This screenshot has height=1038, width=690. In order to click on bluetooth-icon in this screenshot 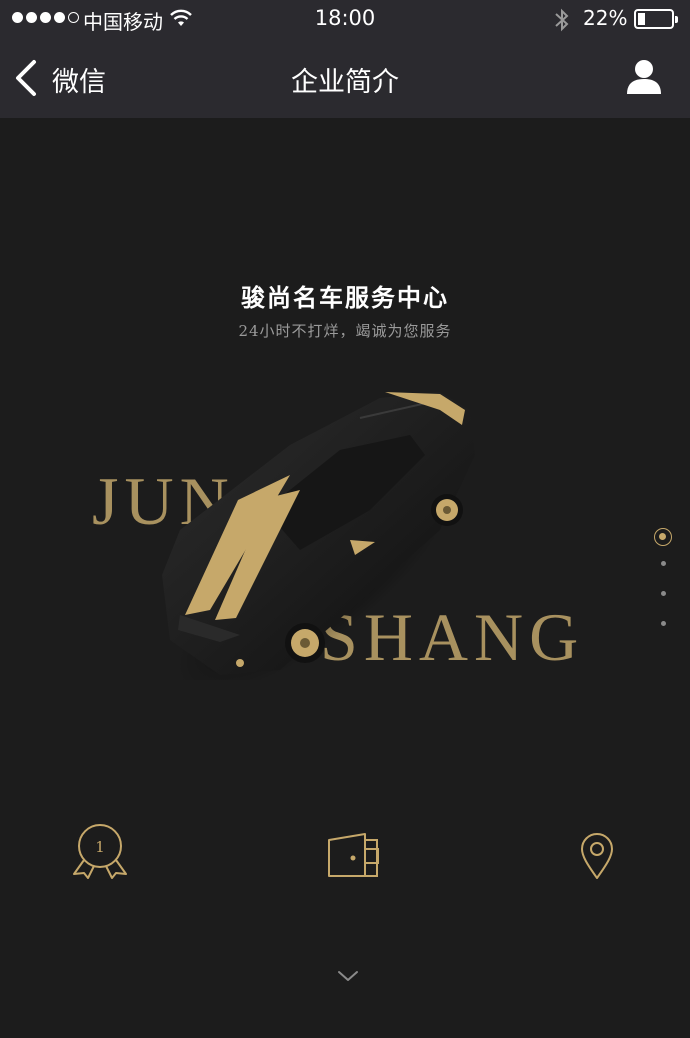, I will do `click(562, 20)`.